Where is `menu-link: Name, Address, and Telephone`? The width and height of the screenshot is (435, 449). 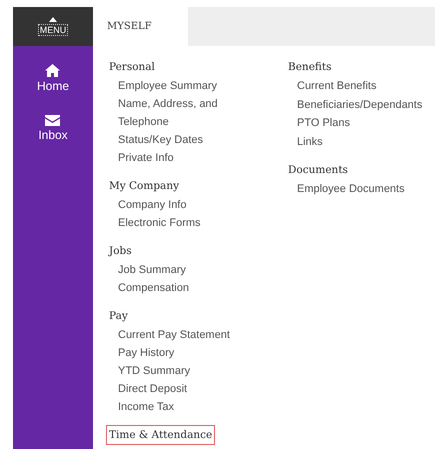 menu-link: Name, Address, and Telephone is located at coordinates (174, 113).